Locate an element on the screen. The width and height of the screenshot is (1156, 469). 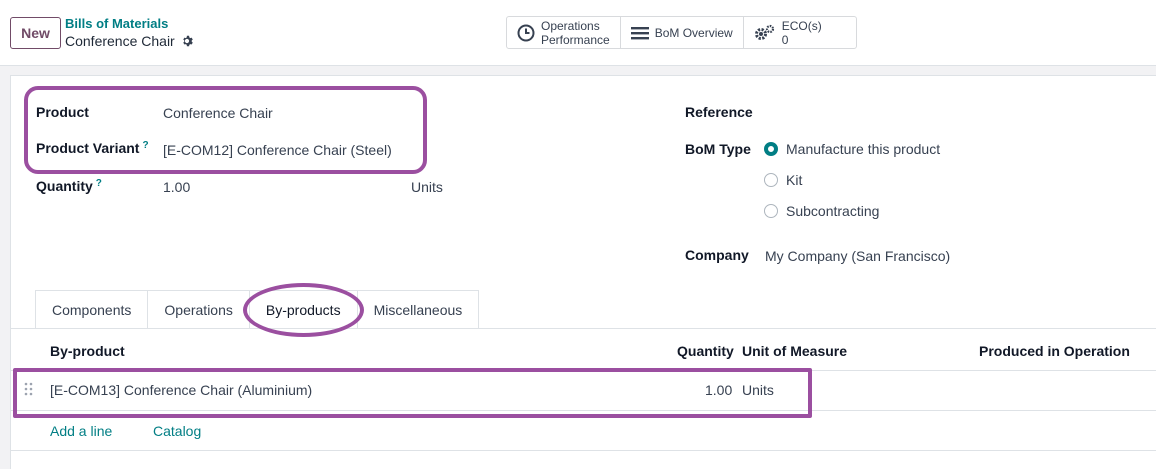
quantity-label: Quantity? is located at coordinates (69, 186).